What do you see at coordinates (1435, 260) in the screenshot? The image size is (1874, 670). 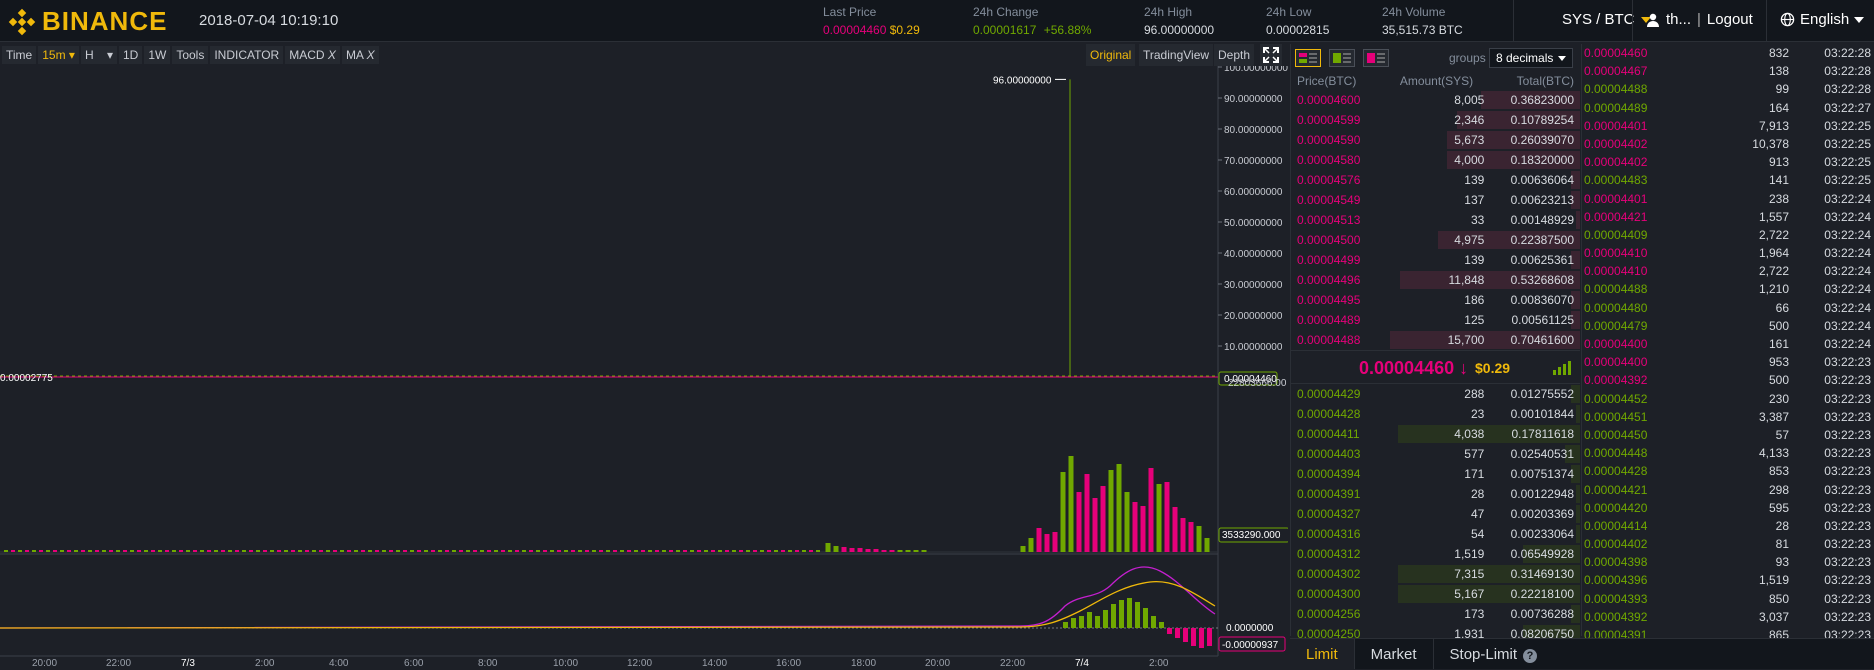 I see `ask-row: 0.00004499 139 0.00625361` at bounding box center [1435, 260].